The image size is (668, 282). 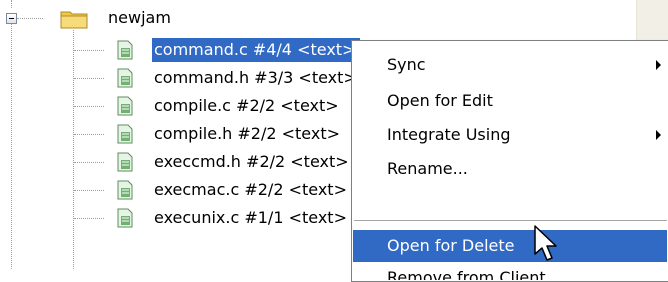 What do you see at coordinates (451, 245) in the screenshot?
I see `menu-item-label: Open for Delete` at bounding box center [451, 245].